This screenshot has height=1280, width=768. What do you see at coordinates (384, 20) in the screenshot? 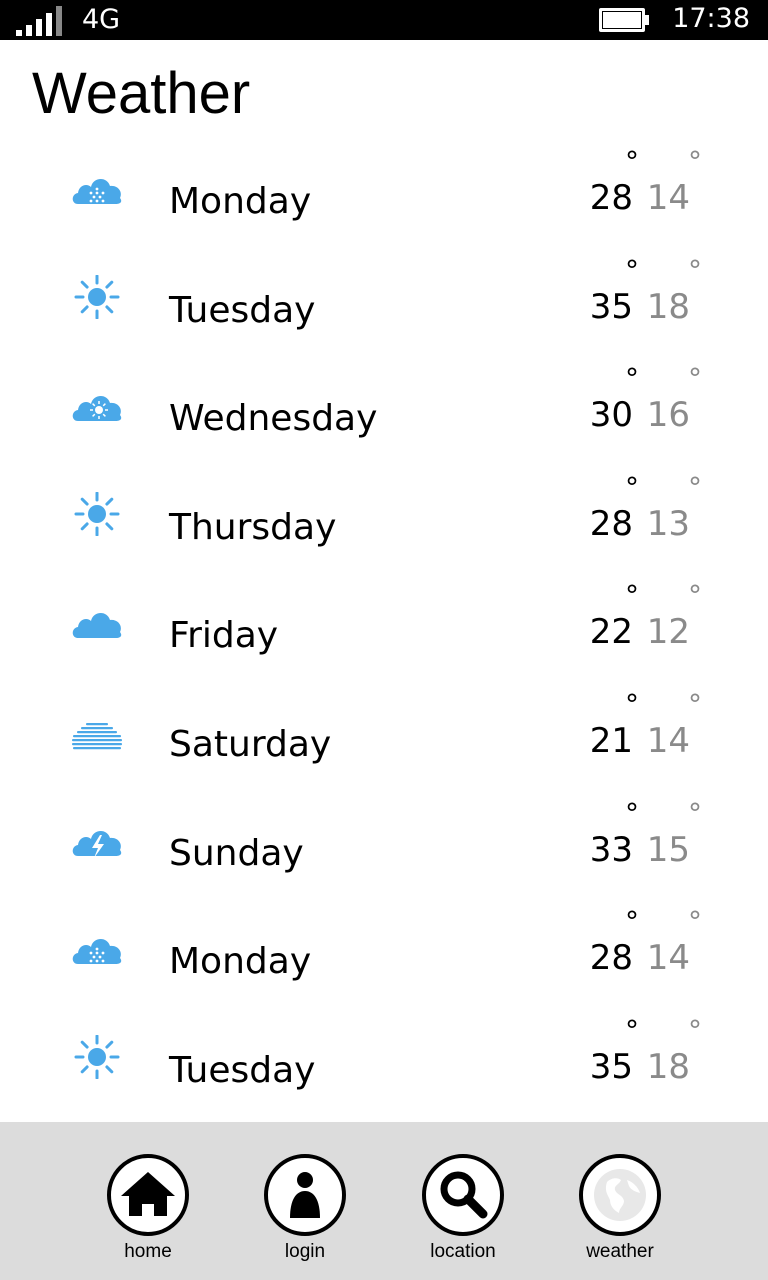
I see `status-bar: 4G 17:38` at bounding box center [384, 20].